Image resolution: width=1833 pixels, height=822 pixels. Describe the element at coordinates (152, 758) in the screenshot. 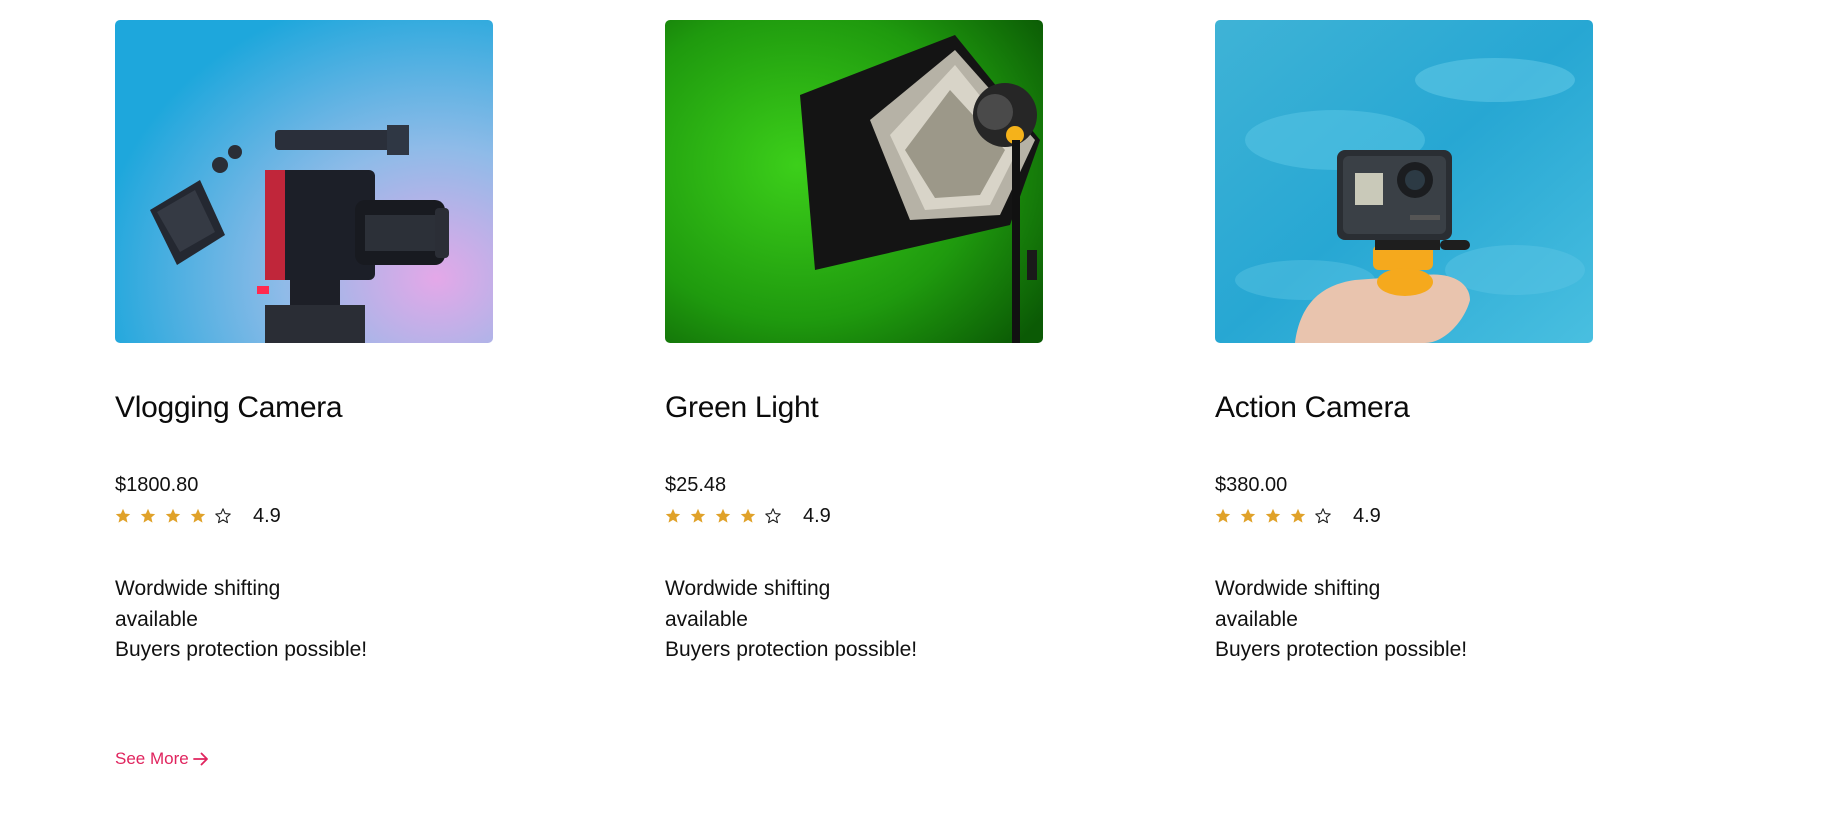

I see `see-more-label: See More` at that location.